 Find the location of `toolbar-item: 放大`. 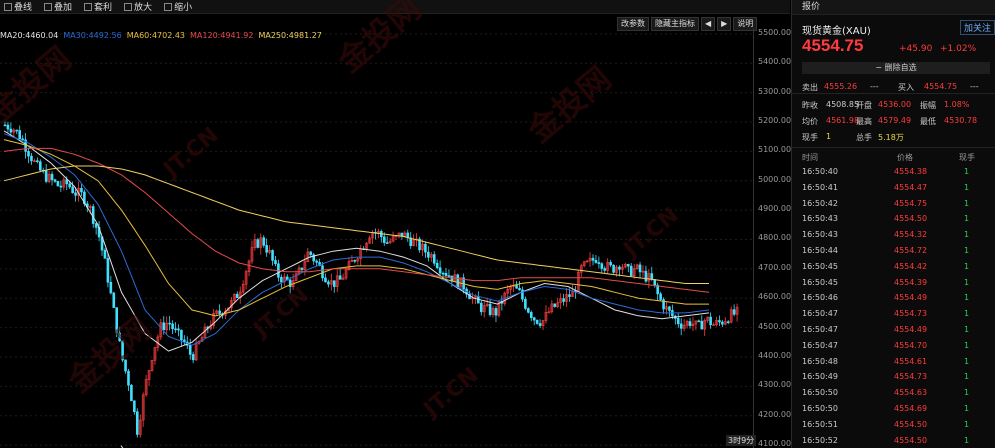

toolbar-item: 放大 is located at coordinates (138, 6).